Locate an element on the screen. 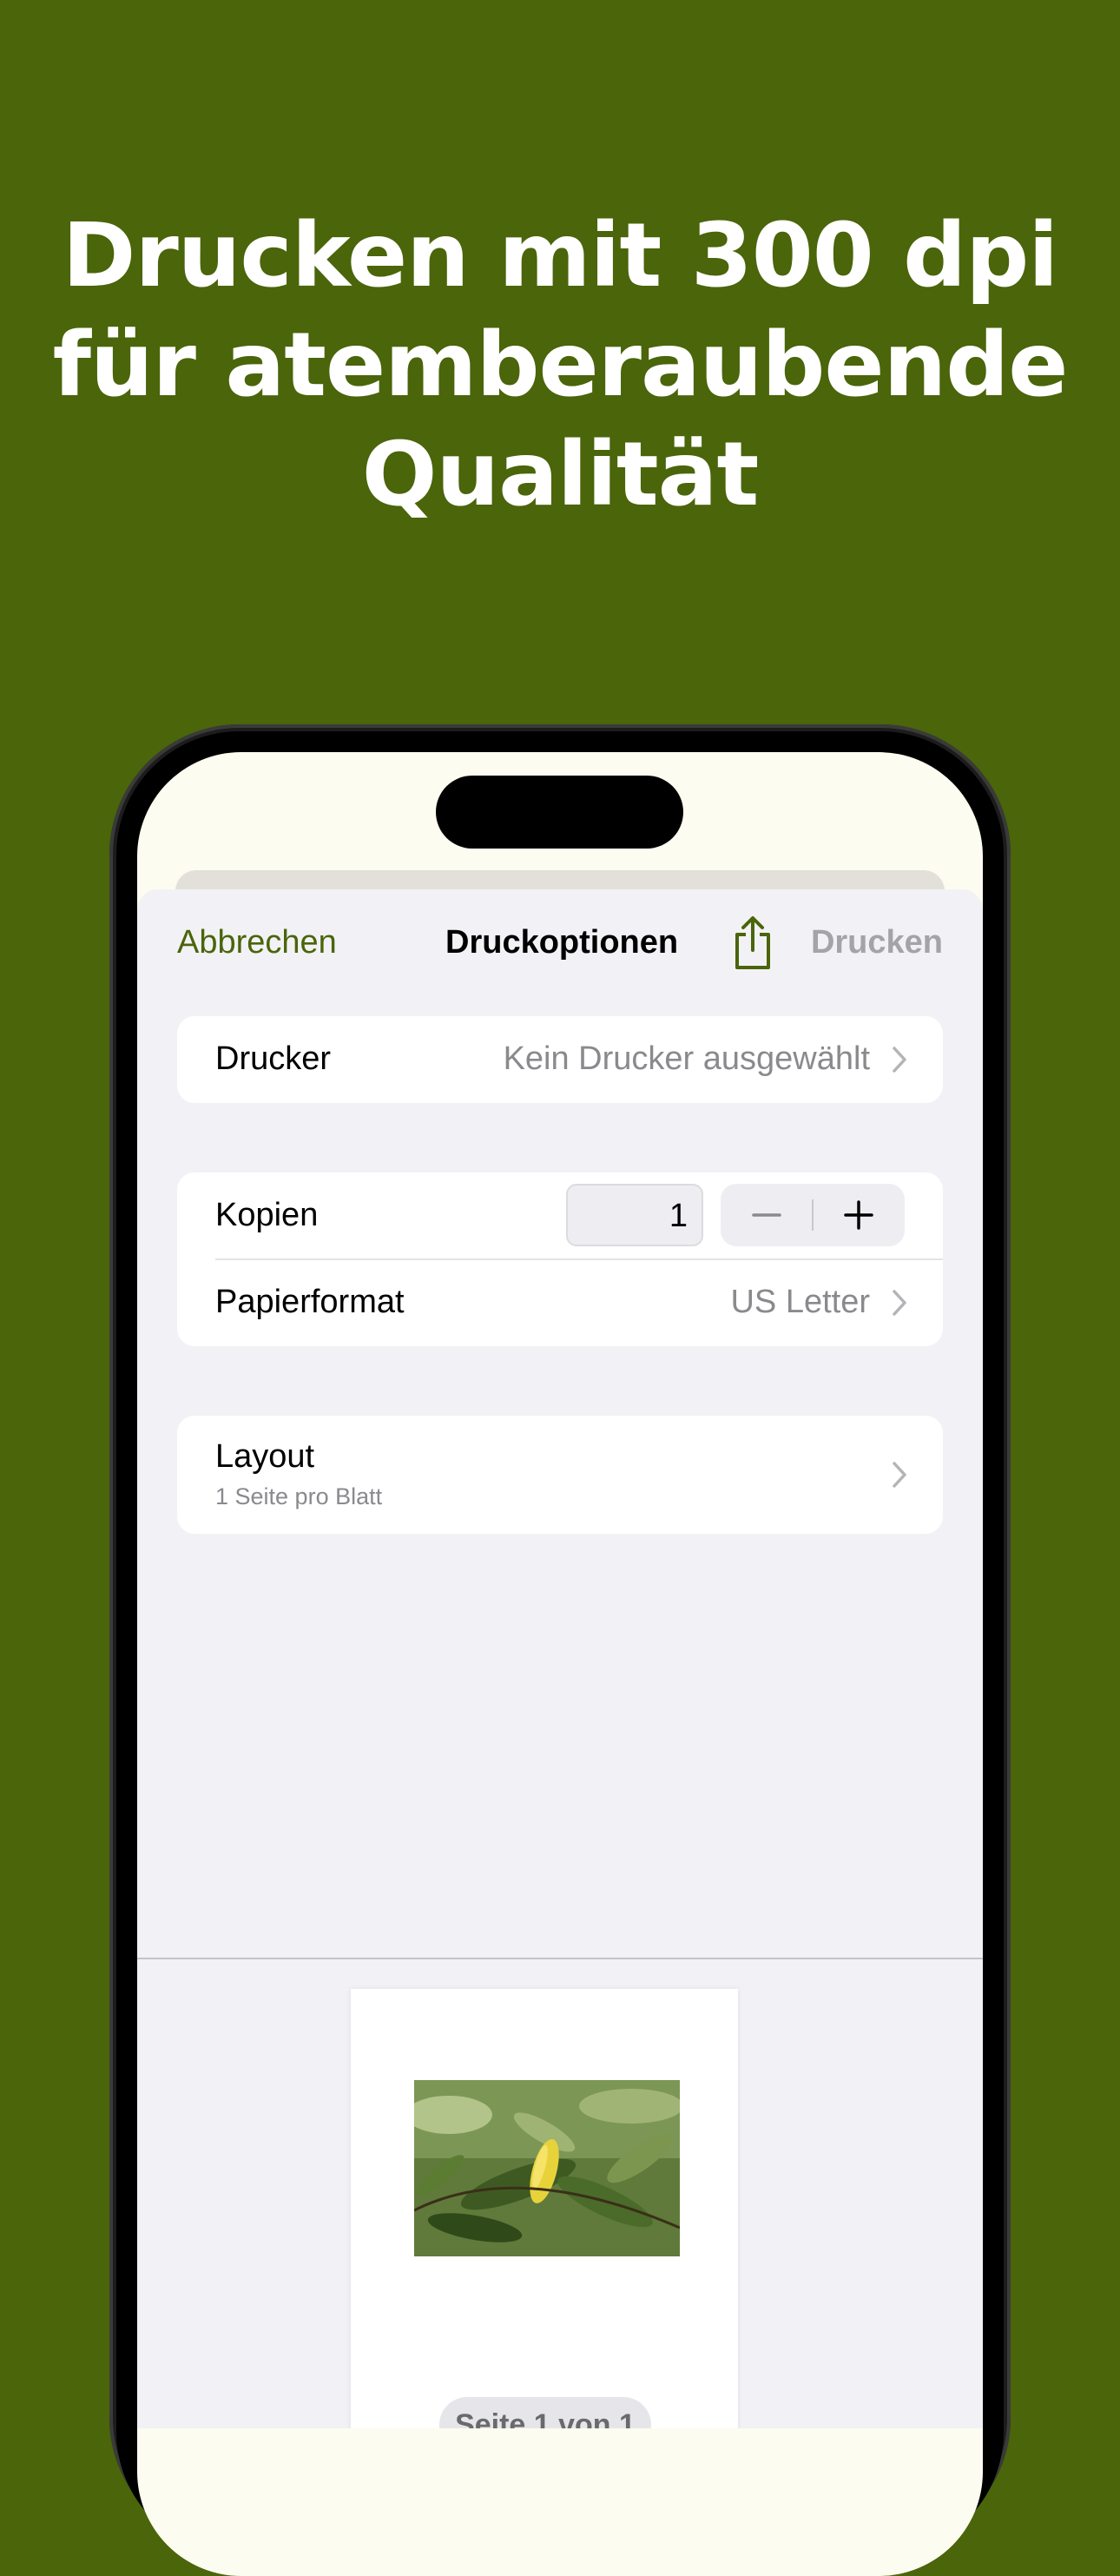 The image size is (1120, 2576). increment-button is located at coordinates (859, 1215).